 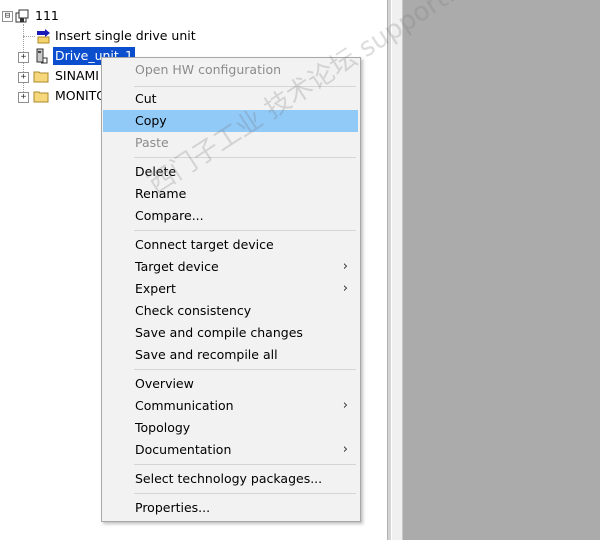 What do you see at coordinates (80, 96) in the screenshot?
I see `tree-item-monitoring: MONITO` at bounding box center [80, 96].